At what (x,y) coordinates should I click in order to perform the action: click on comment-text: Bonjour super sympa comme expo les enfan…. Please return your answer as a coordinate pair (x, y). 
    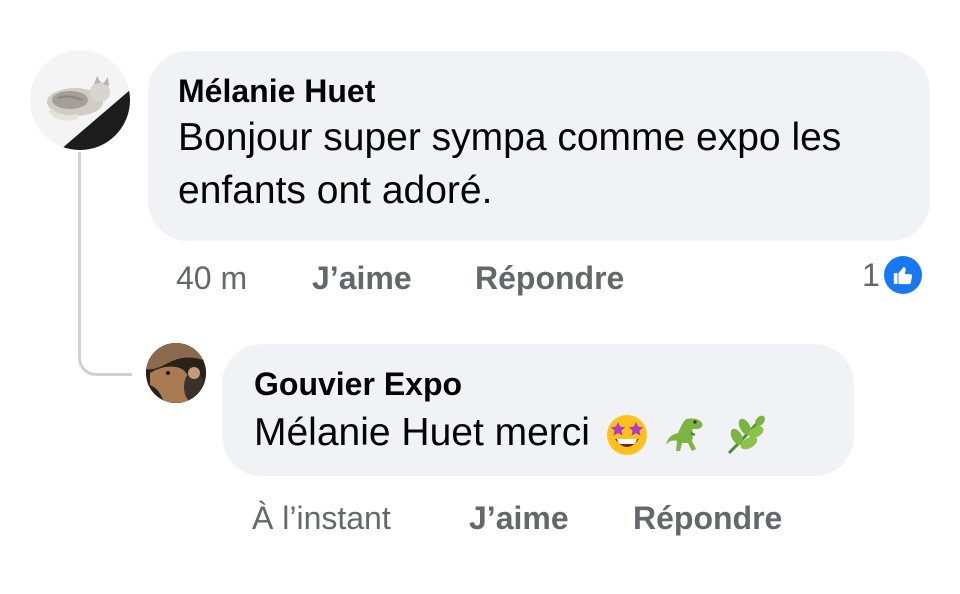
    Looking at the image, I should click on (510, 164).